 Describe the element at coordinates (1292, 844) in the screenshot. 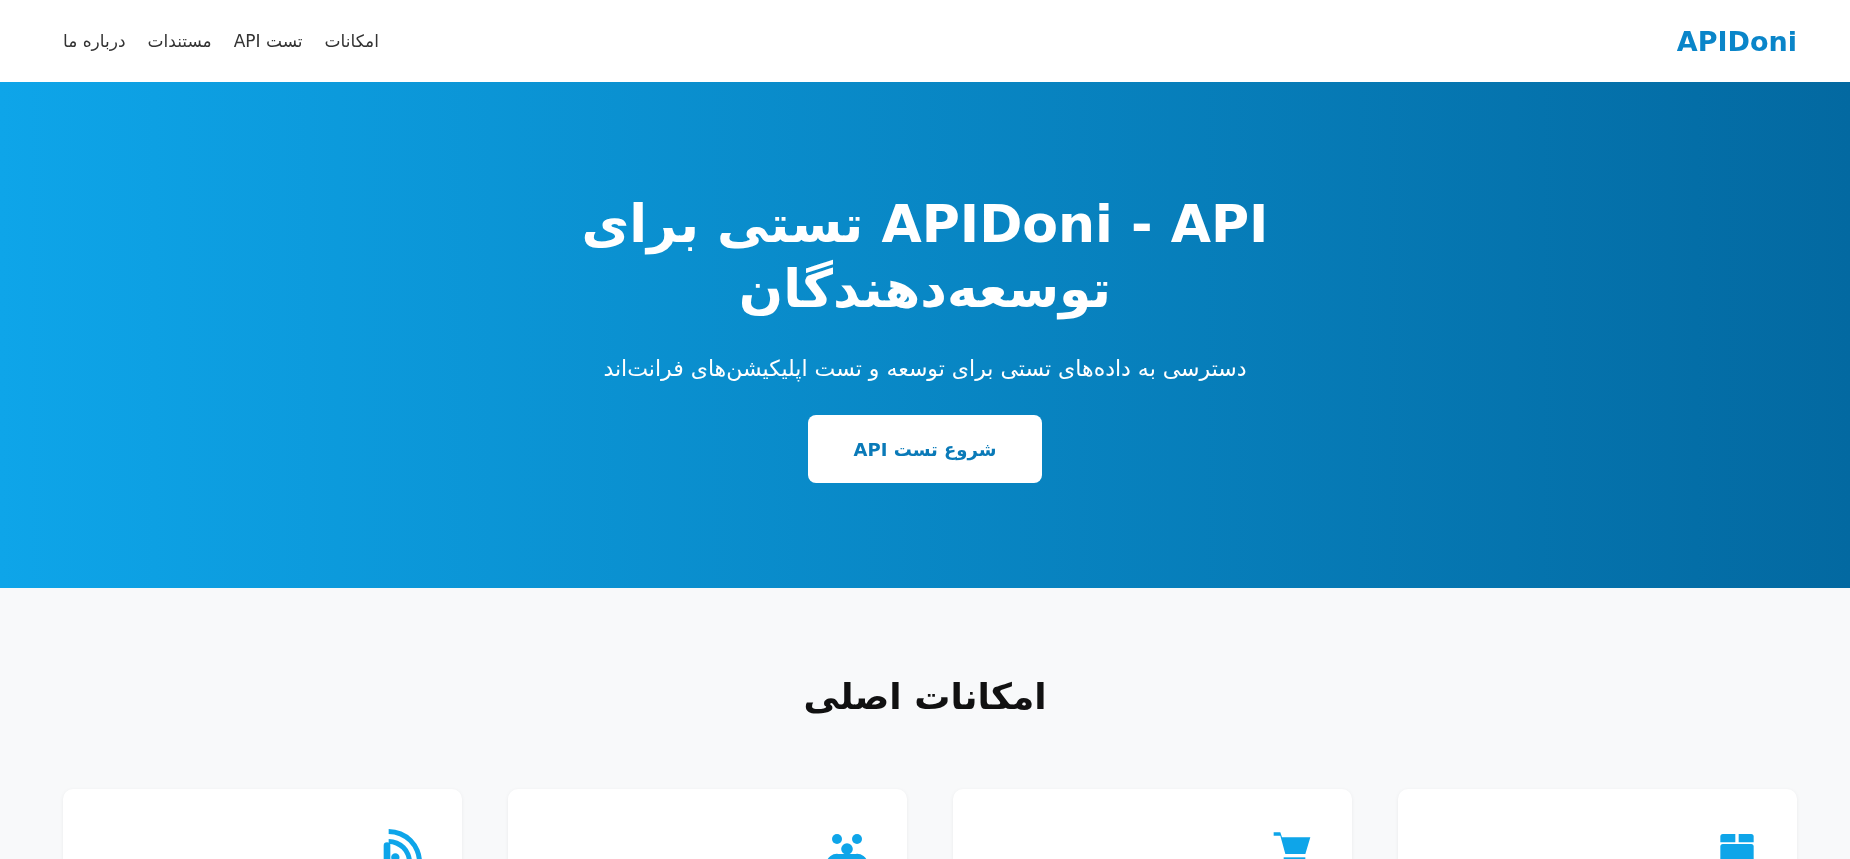

I see `cart-icon` at that location.